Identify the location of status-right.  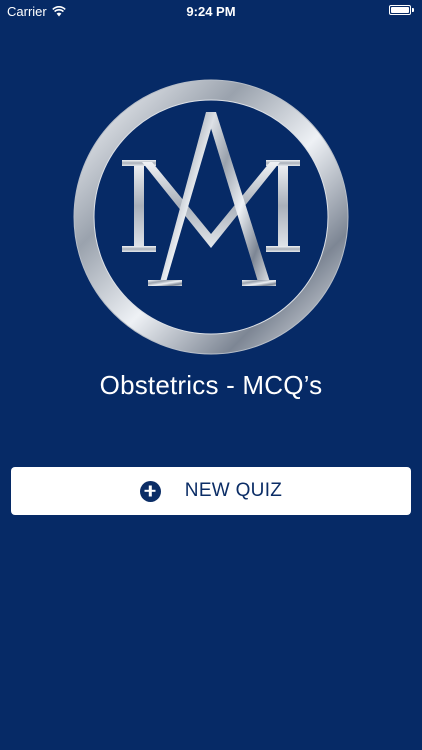
(401, 10).